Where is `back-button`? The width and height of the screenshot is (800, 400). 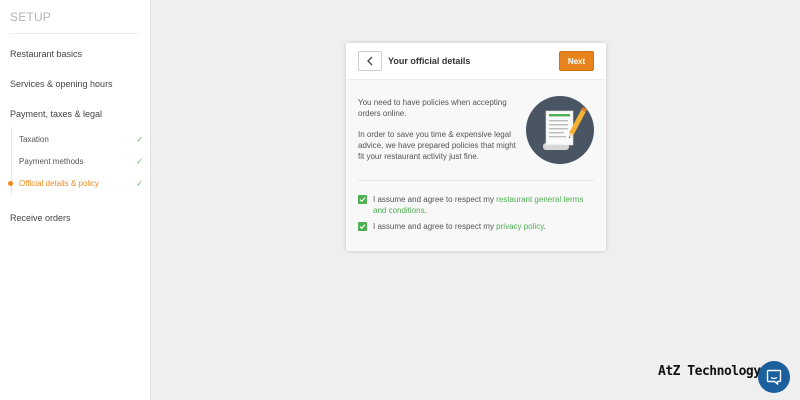 back-button is located at coordinates (370, 61).